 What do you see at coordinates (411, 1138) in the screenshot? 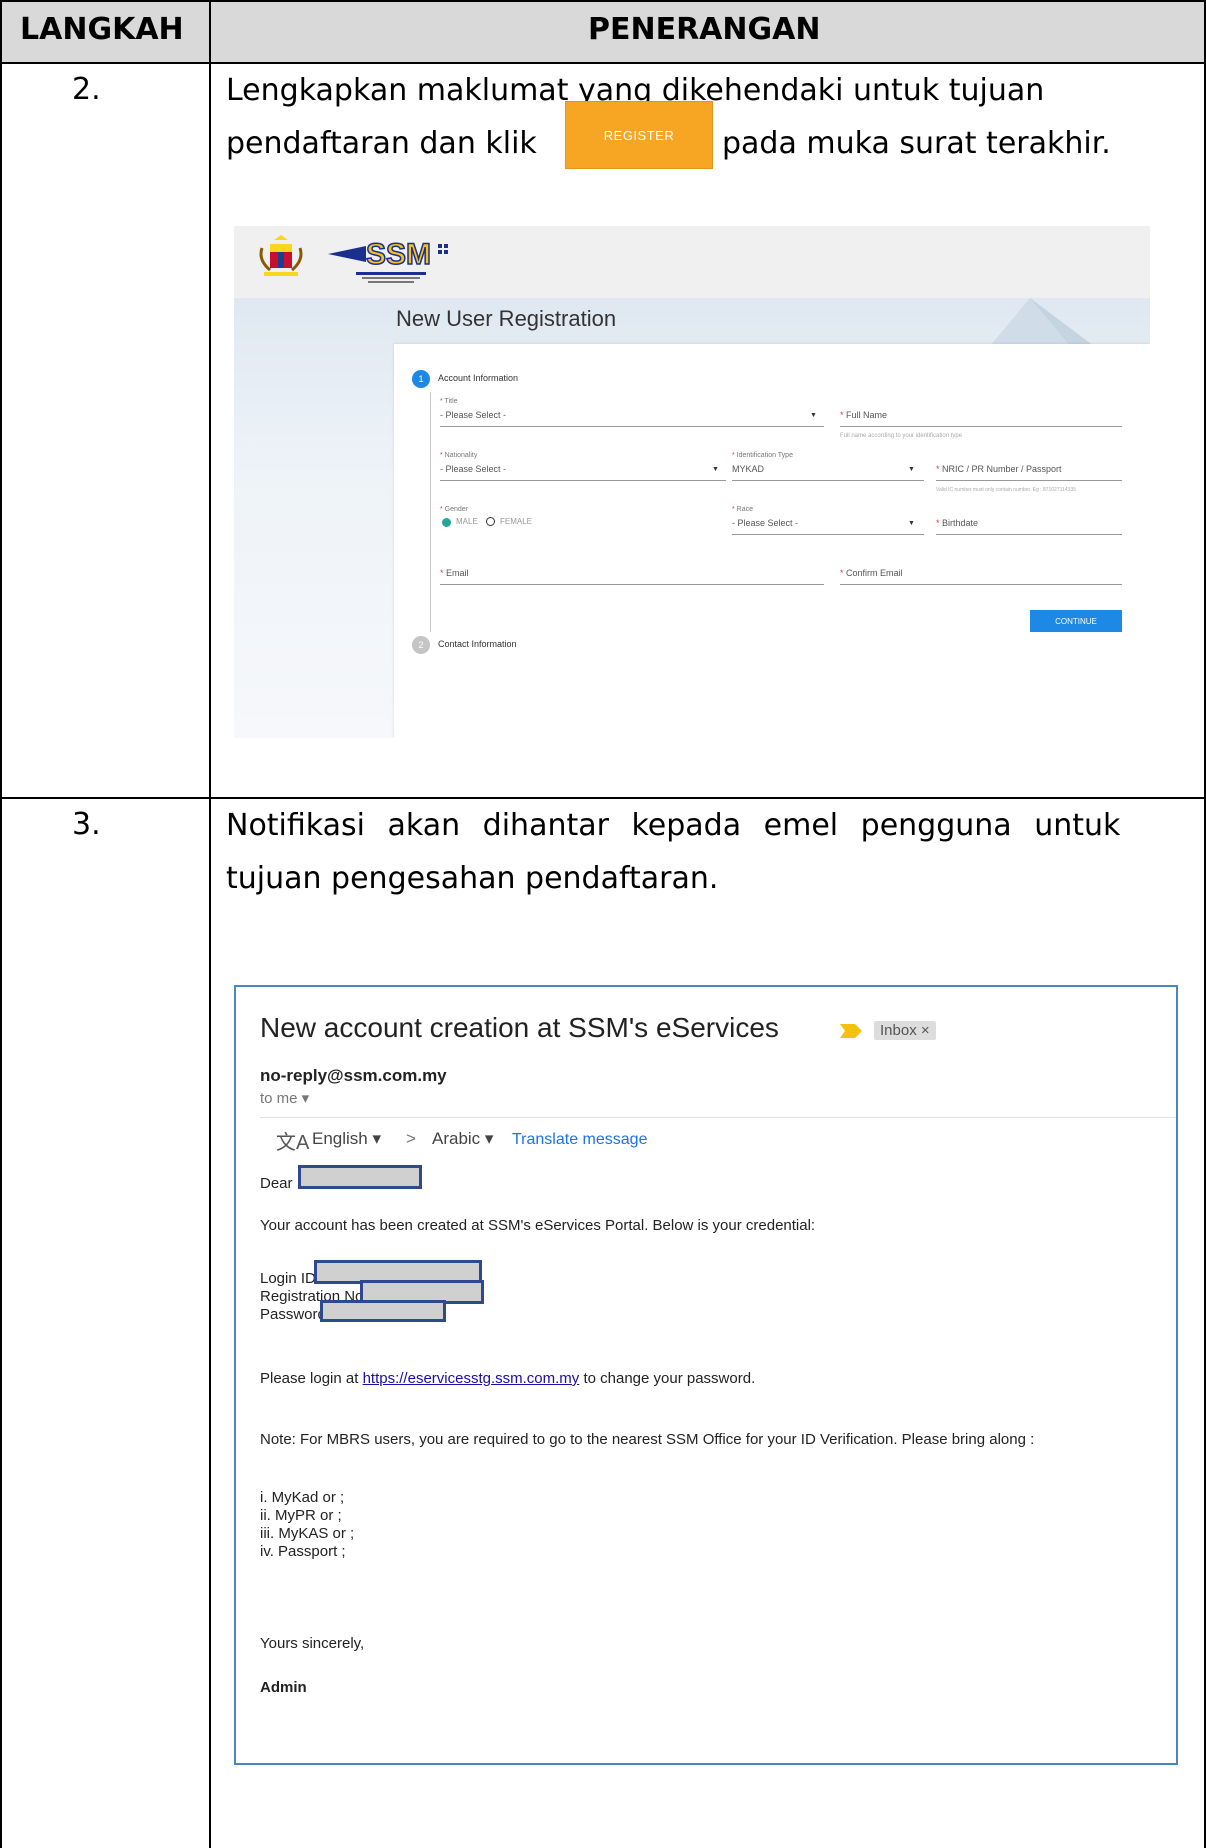
I see `arrow-icon: >` at bounding box center [411, 1138].